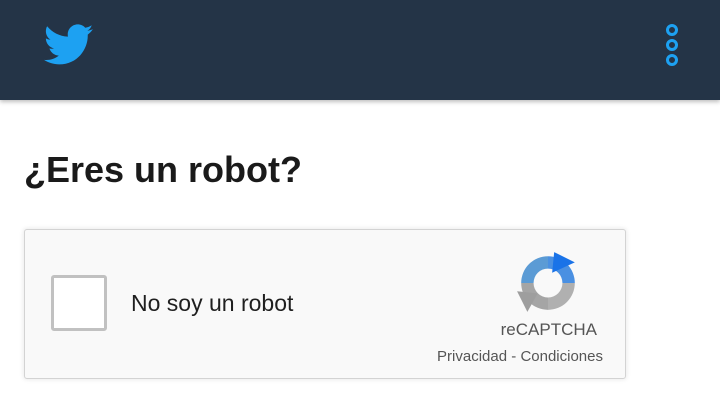 Image resolution: width=720 pixels, height=419 pixels. I want to click on recaptcha-brand: reCAPTCHA, so click(548, 329).